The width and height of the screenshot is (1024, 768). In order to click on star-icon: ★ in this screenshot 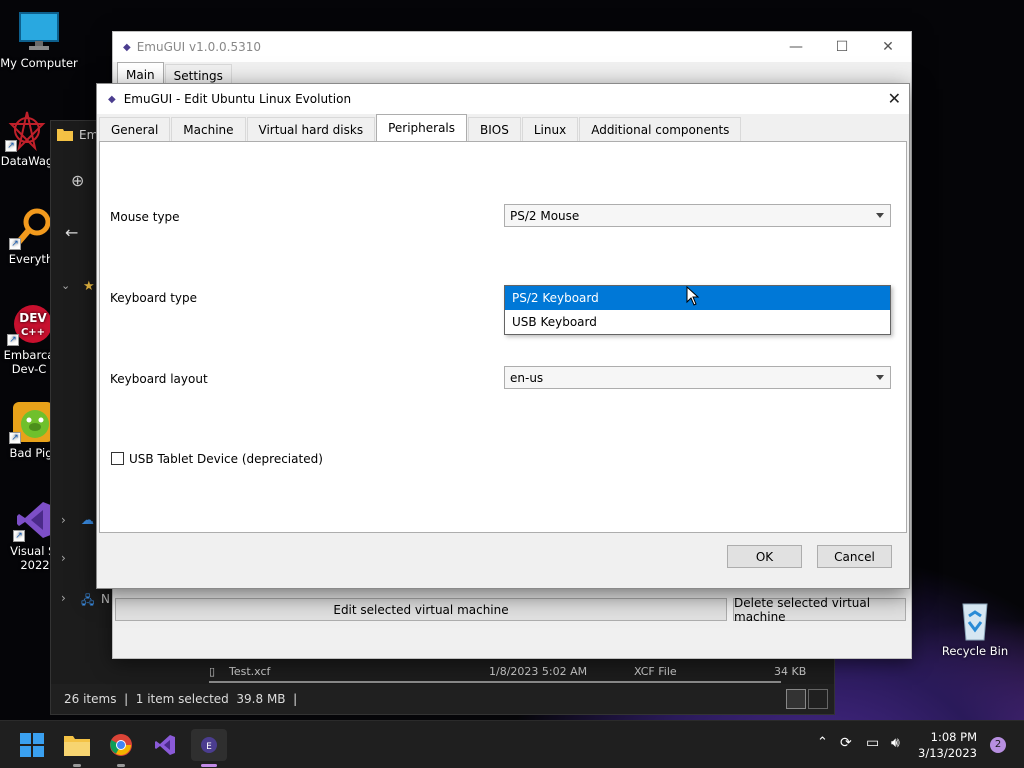, I will do `click(89, 286)`.